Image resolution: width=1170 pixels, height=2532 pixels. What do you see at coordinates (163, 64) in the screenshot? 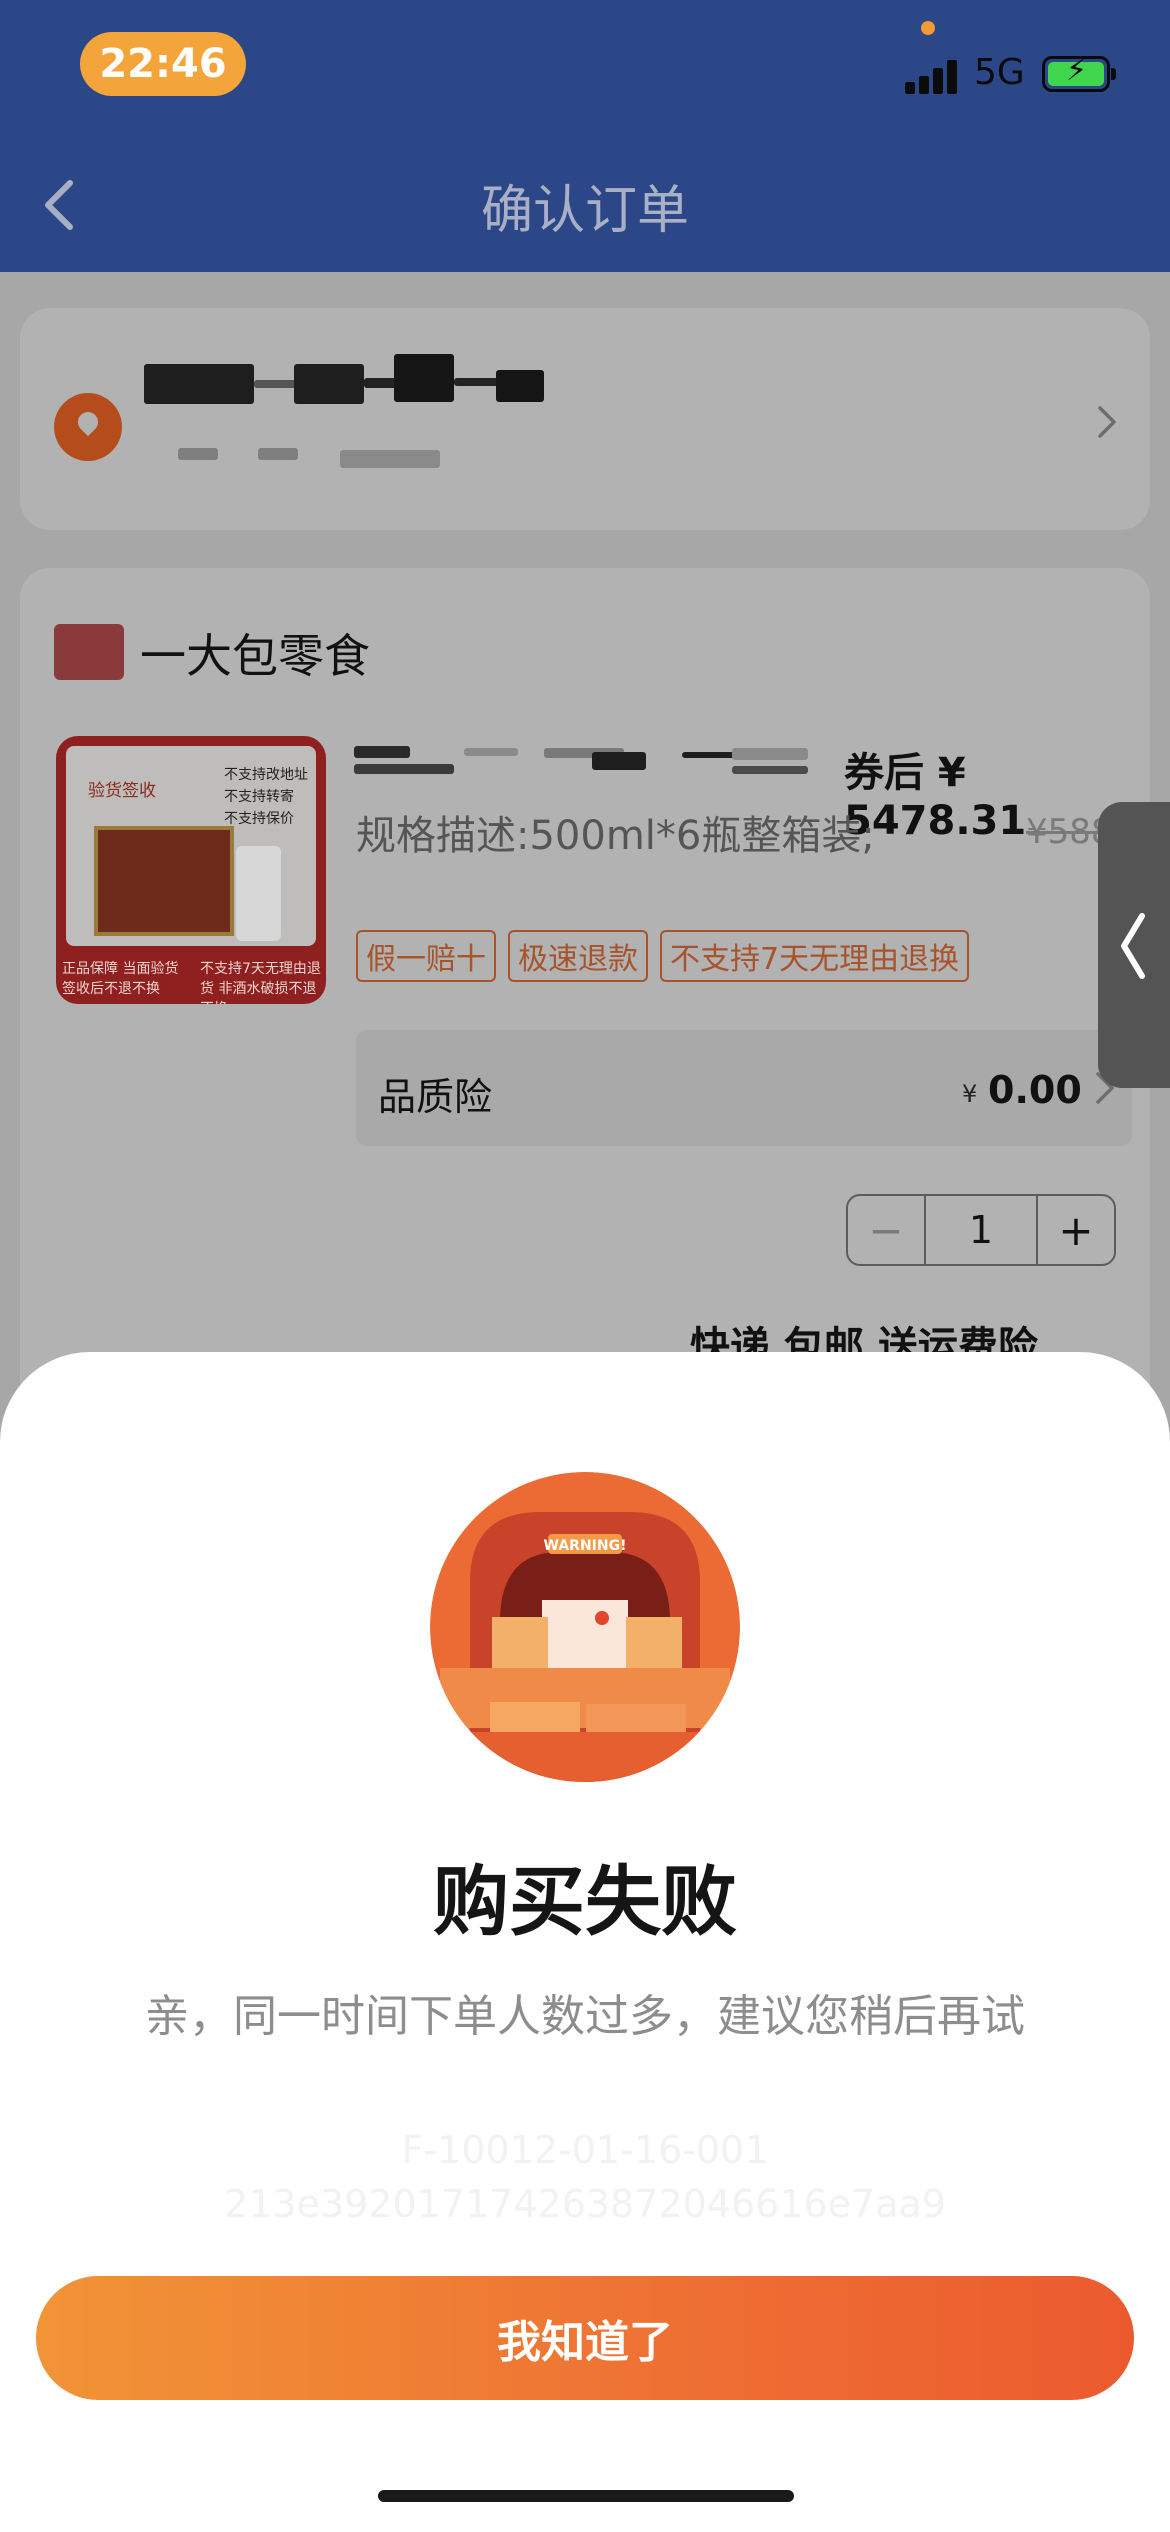
I see `status-time: 22:46` at bounding box center [163, 64].